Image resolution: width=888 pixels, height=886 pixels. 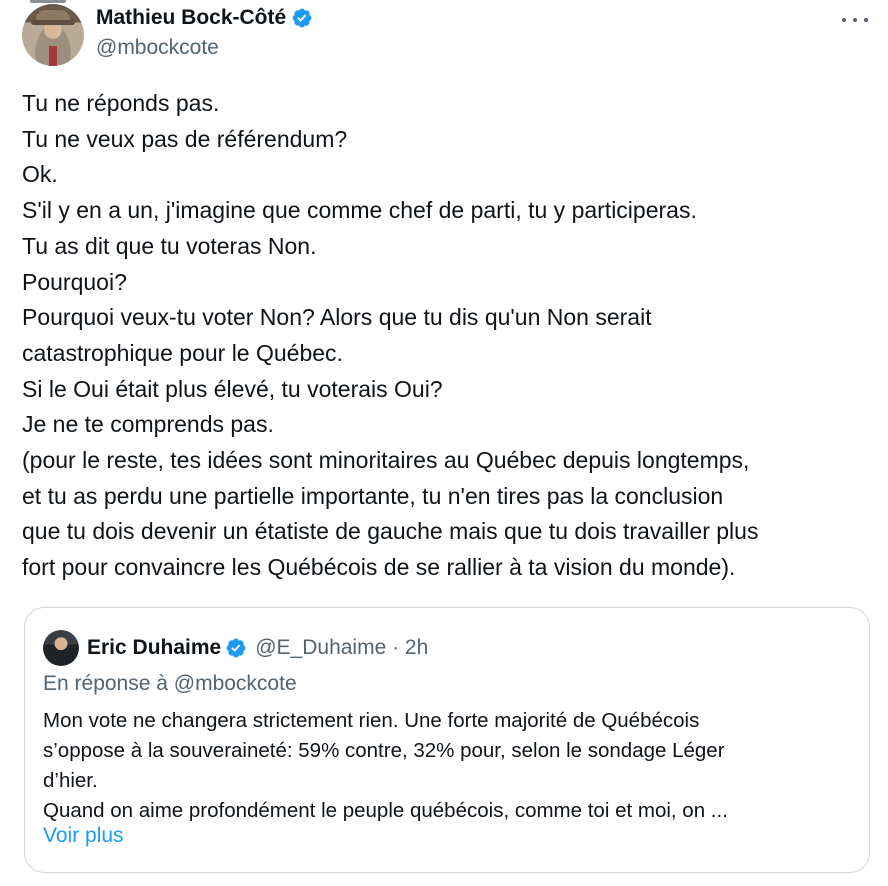 What do you see at coordinates (53, 22) in the screenshot?
I see `avatar-hat-brim-shape` at bounding box center [53, 22].